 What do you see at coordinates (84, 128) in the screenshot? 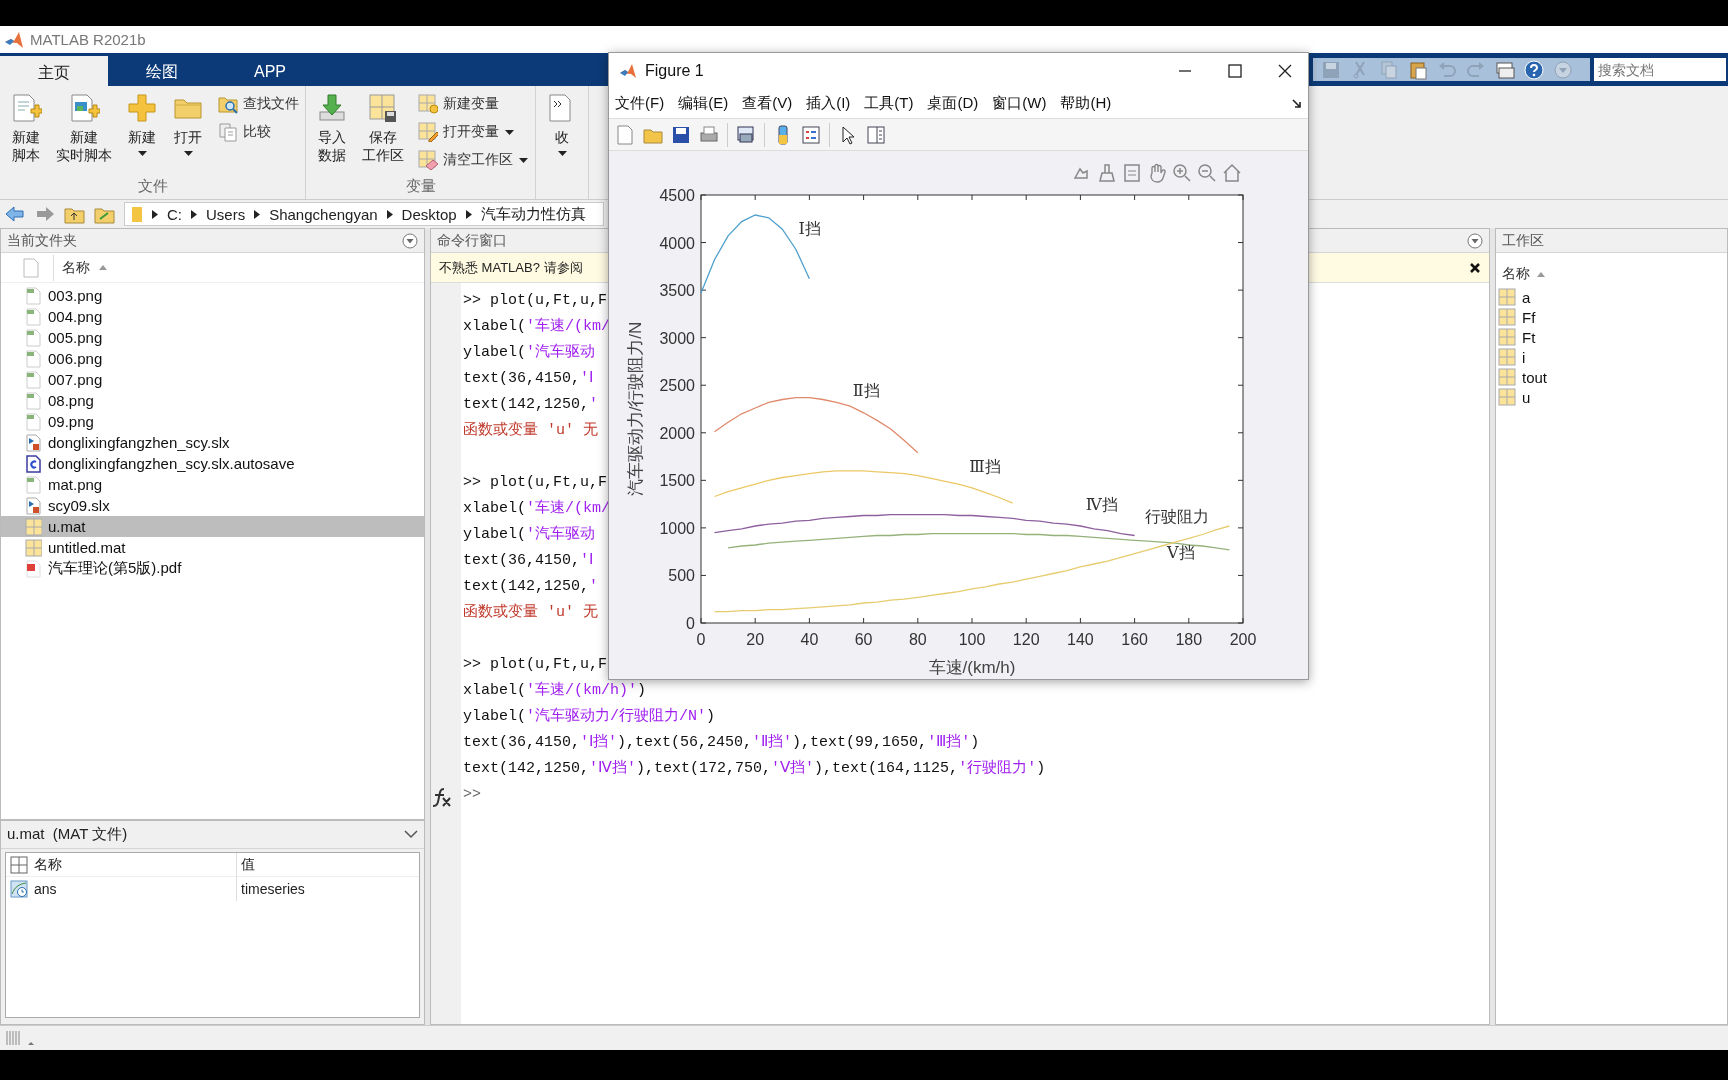
I see `ribbon-button: 新建 实时脚本` at bounding box center [84, 128].